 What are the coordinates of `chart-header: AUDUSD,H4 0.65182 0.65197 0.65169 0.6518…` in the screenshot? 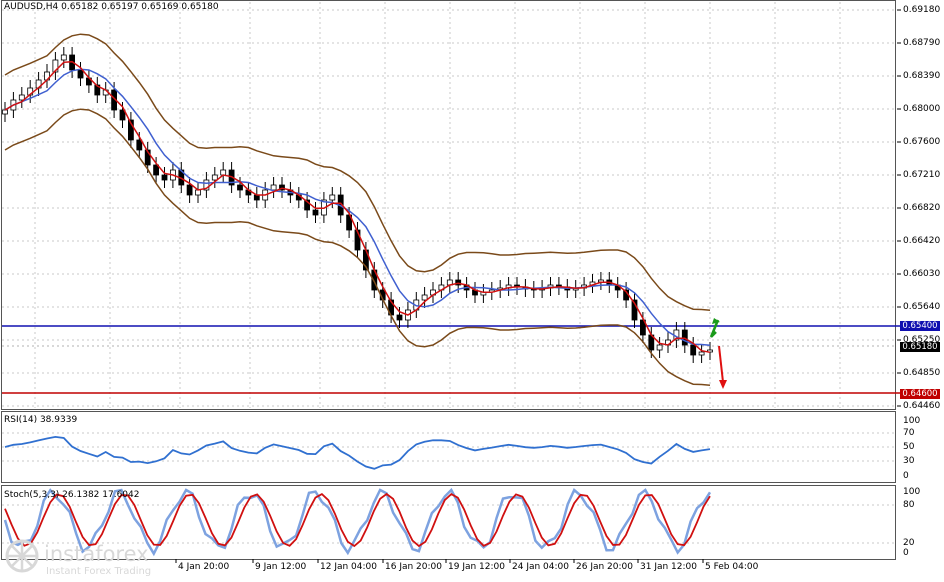 It's located at (111, 7).